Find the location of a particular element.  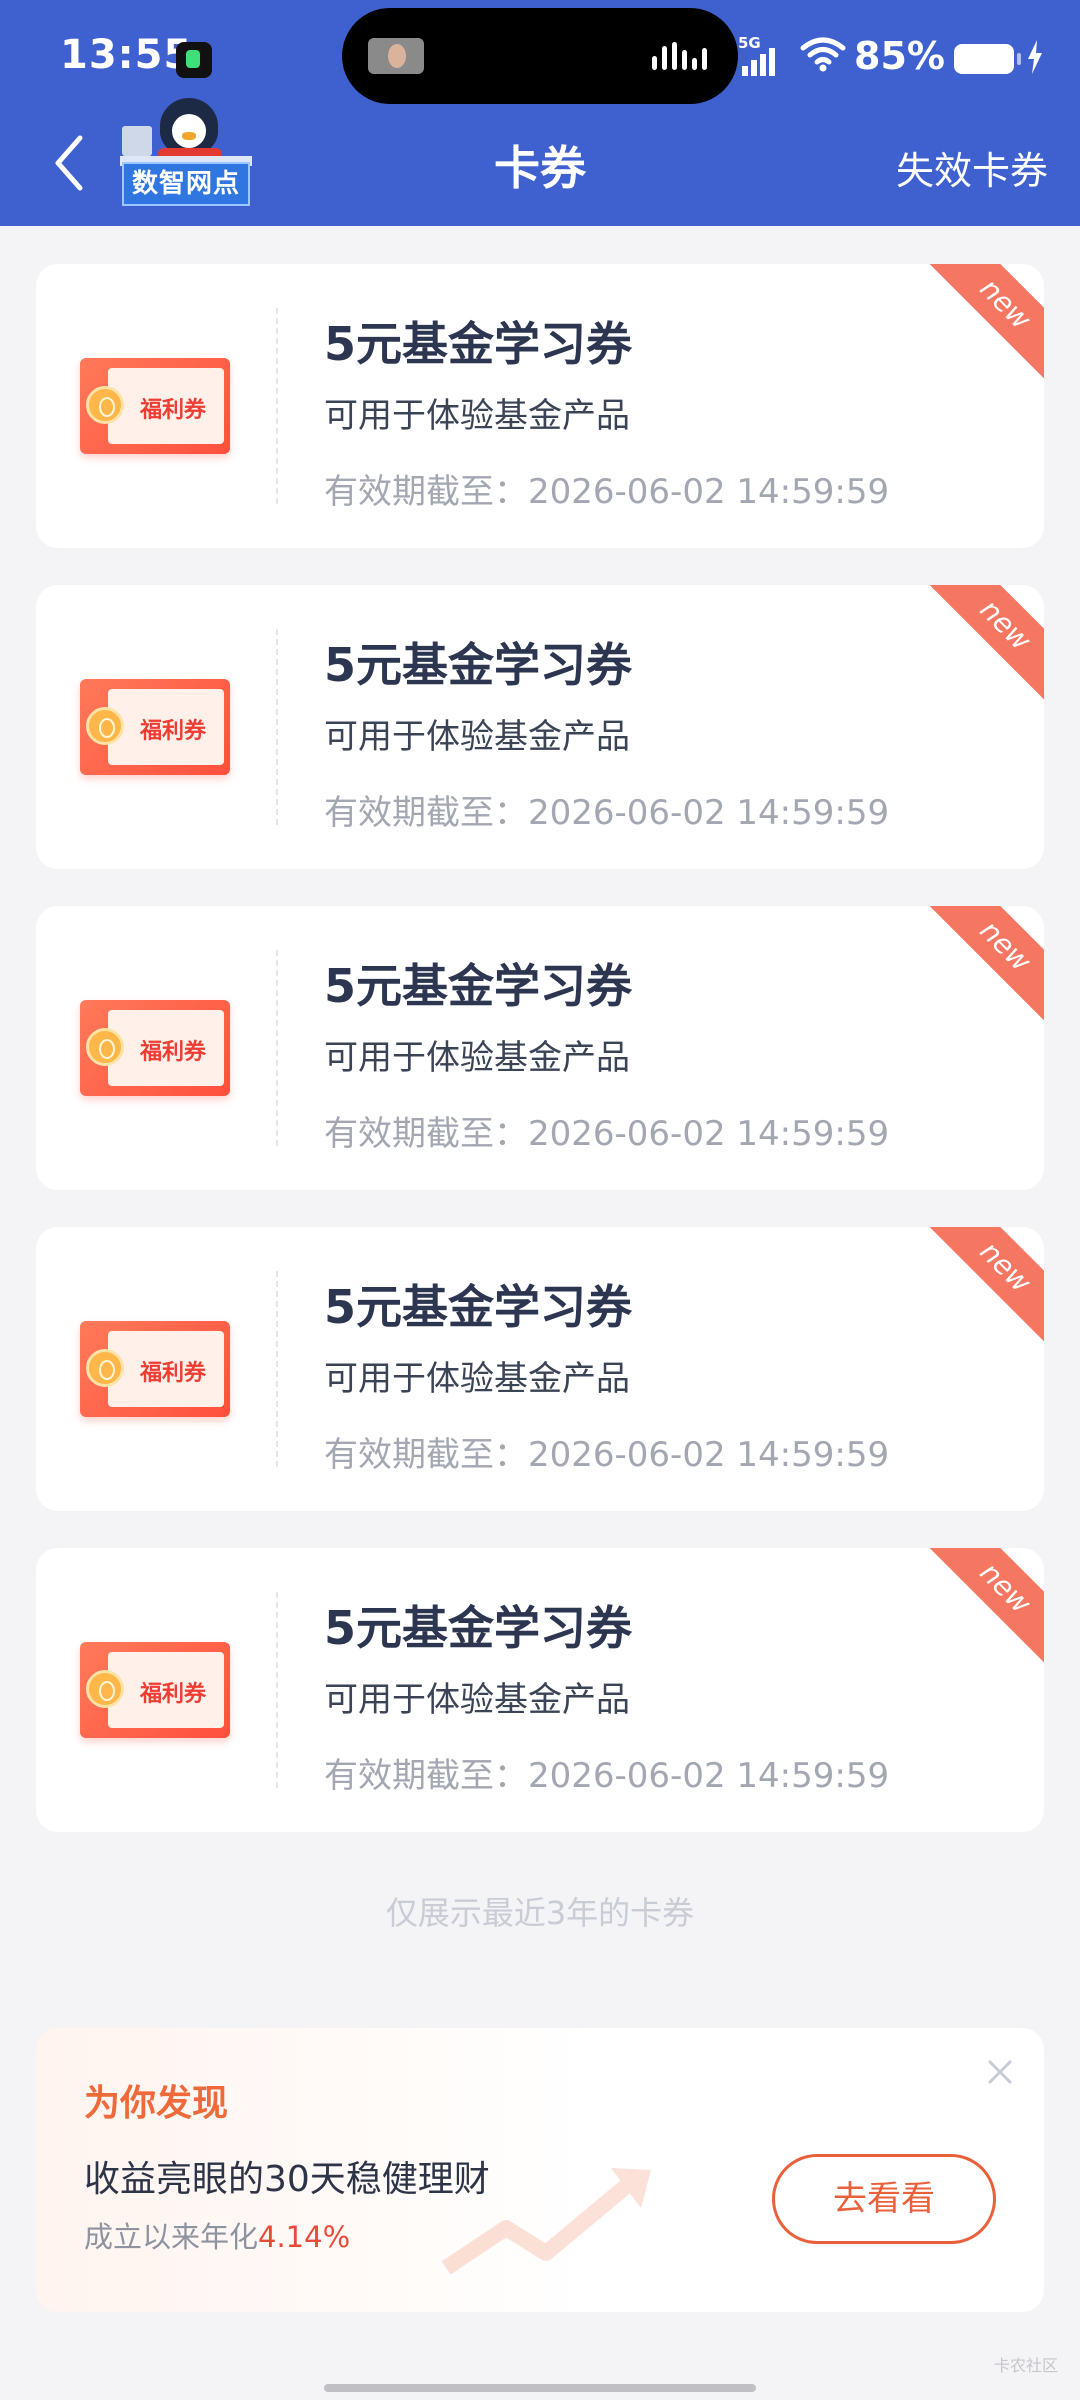

close-icon is located at coordinates (1000, 2072).